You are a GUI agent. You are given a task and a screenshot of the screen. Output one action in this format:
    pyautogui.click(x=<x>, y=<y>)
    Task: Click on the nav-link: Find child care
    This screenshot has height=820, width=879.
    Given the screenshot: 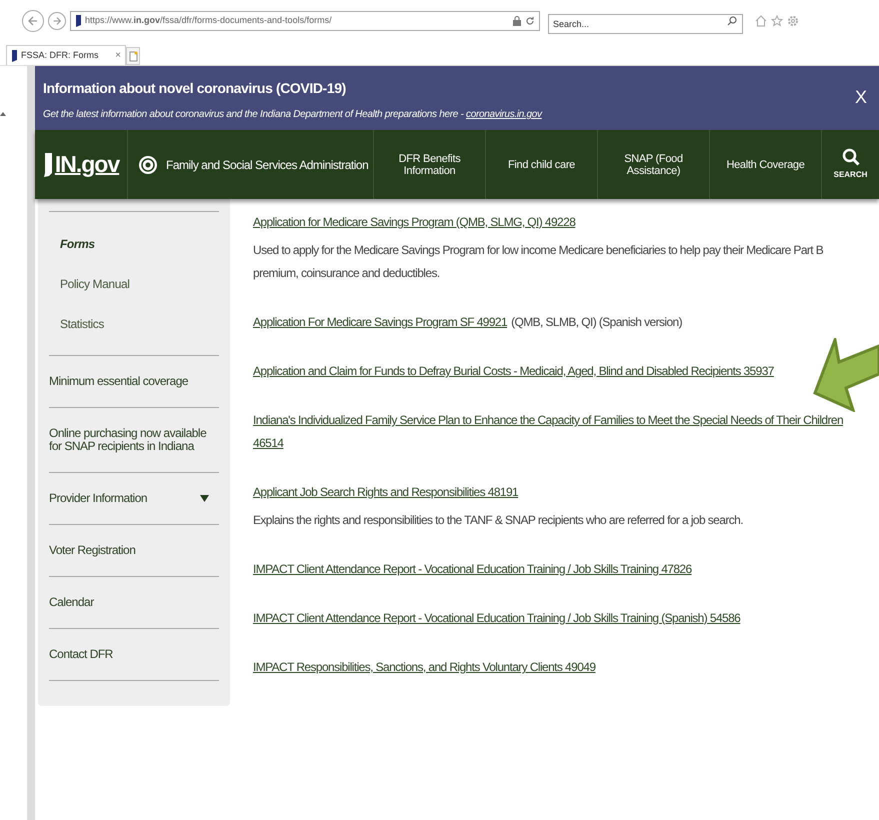 What is the action you would take?
    pyautogui.click(x=542, y=164)
    